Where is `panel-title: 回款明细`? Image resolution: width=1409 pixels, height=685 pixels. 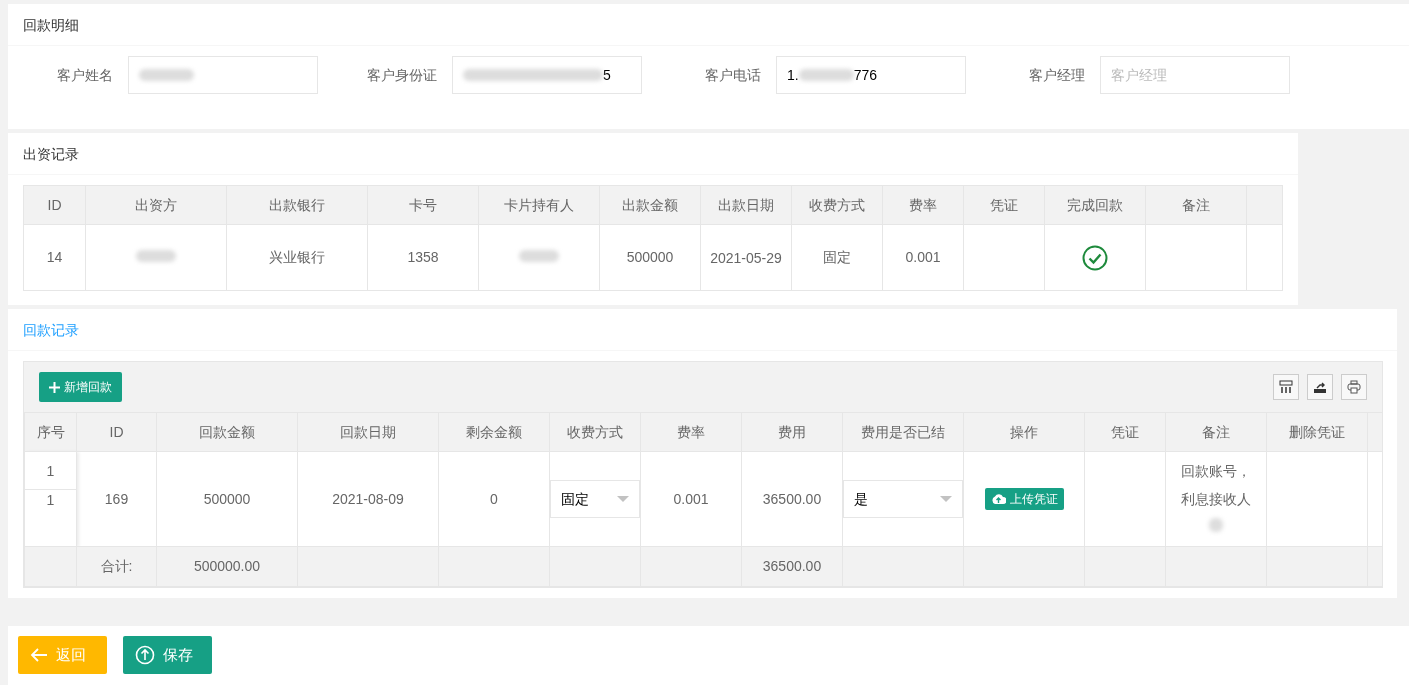 panel-title: 回款明细 is located at coordinates (708, 25).